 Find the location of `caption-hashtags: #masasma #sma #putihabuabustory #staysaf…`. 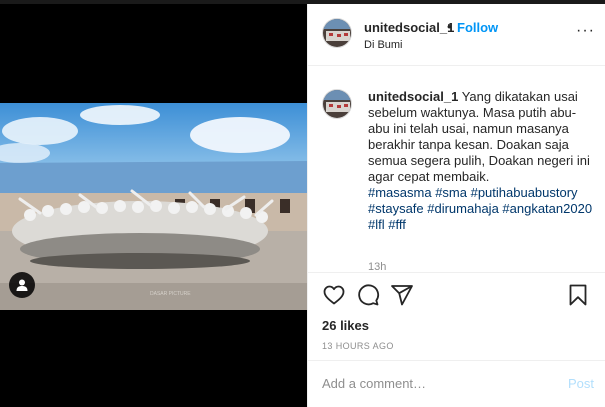

caption-hashtags: #masasma #sma #putihabuabustory #staysaf… is located at coordinates (480, 208).